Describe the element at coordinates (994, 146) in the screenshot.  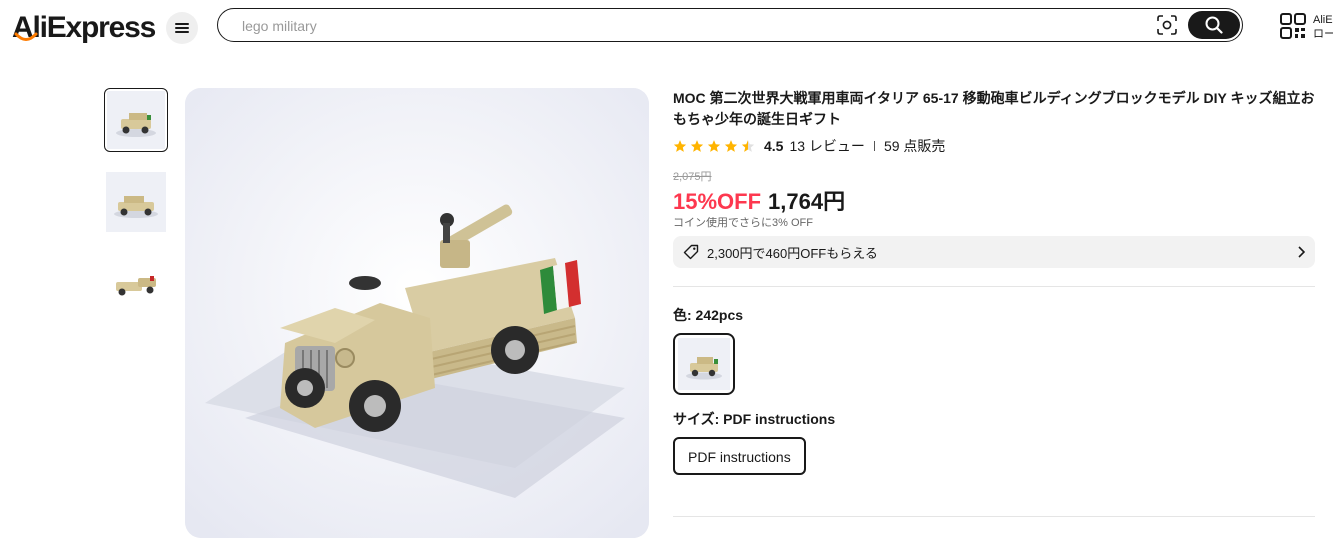
I see `rating-row: 4.5 13 レビュー 59 点販売` at that location.